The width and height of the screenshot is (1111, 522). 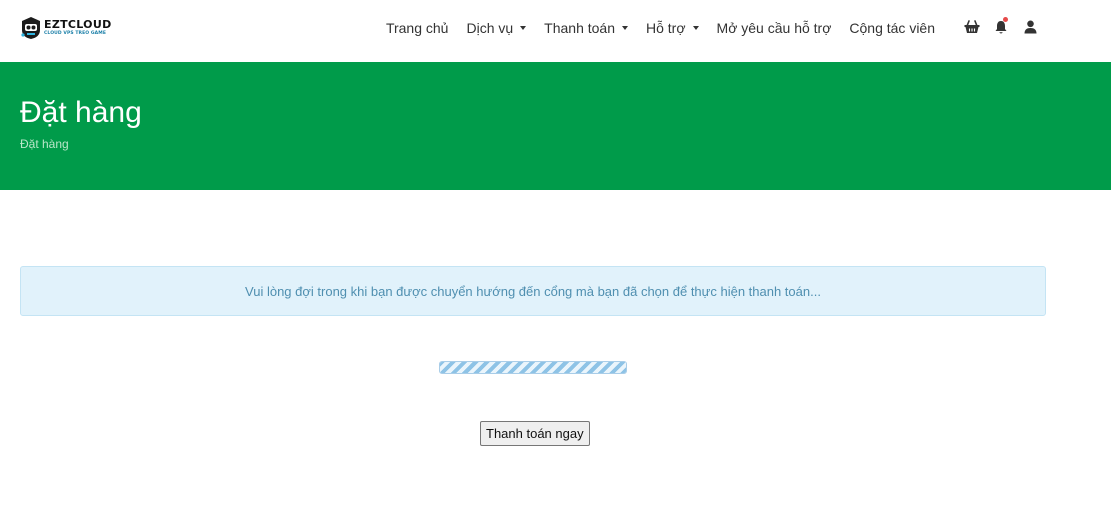 I want to click on nav-item-services: Dịch vụ, so click(x=496, y=28).